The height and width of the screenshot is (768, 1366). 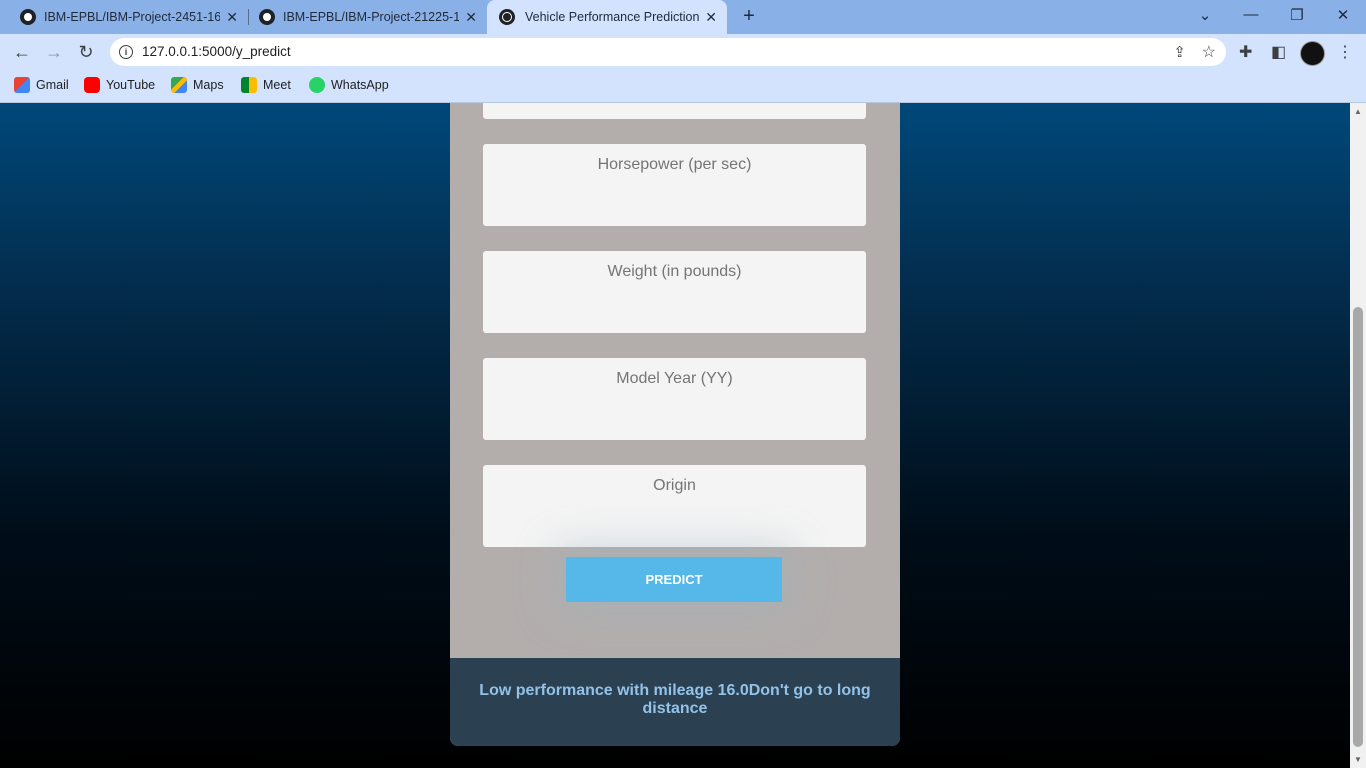 What do you see at coordinates (683, 86) in the screenshot?
I see `bookmarks-bar: Gmail YouTube Maps Meet WhatsApp` at bounding box center [683, 86].